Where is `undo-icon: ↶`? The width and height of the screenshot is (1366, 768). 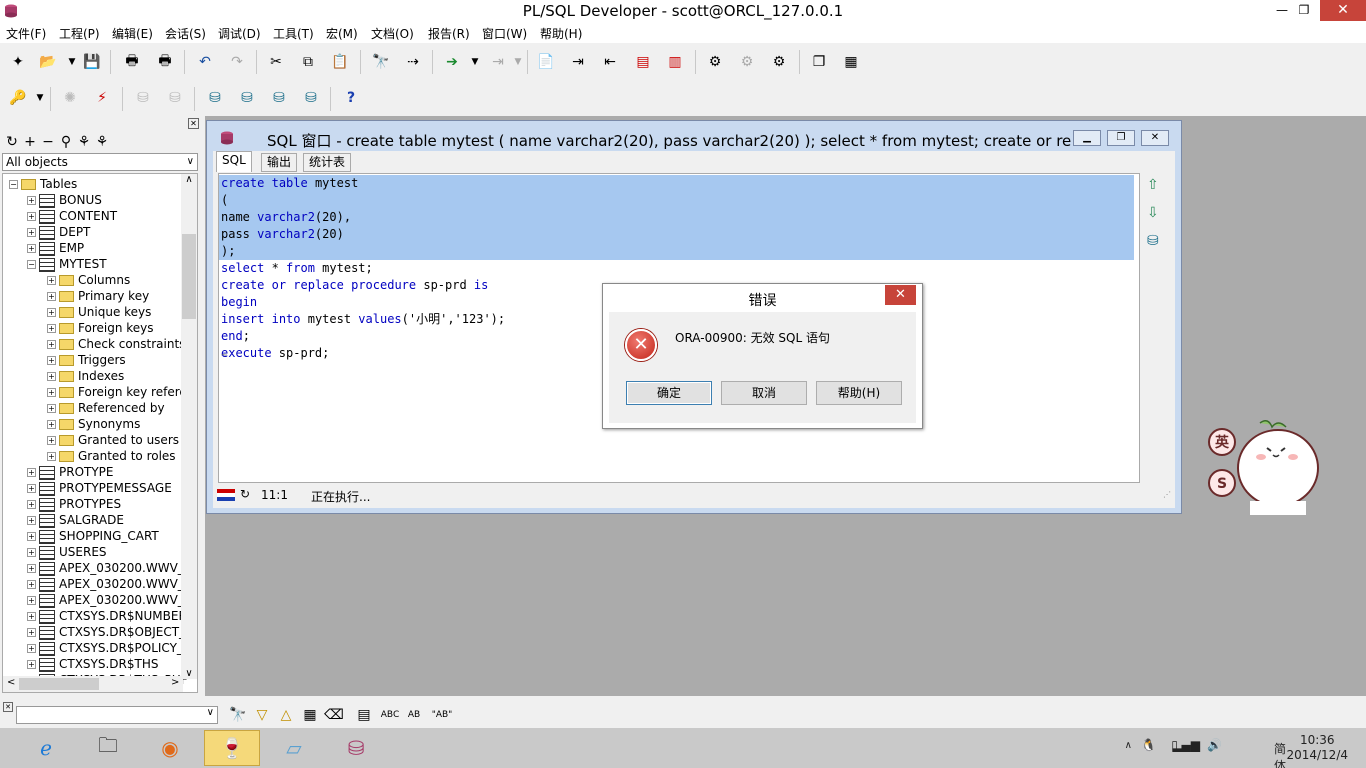 undo-icon: ↶ is located at coordinates (205, 62).